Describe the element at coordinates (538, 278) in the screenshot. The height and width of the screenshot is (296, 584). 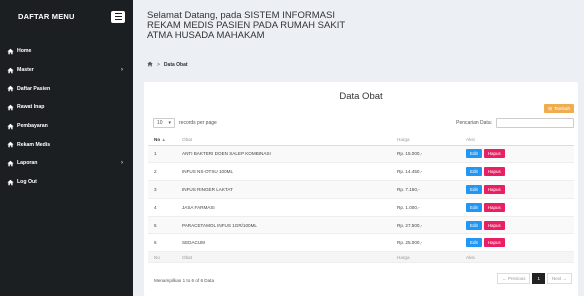
I see `page-1-button: 1` at that location.